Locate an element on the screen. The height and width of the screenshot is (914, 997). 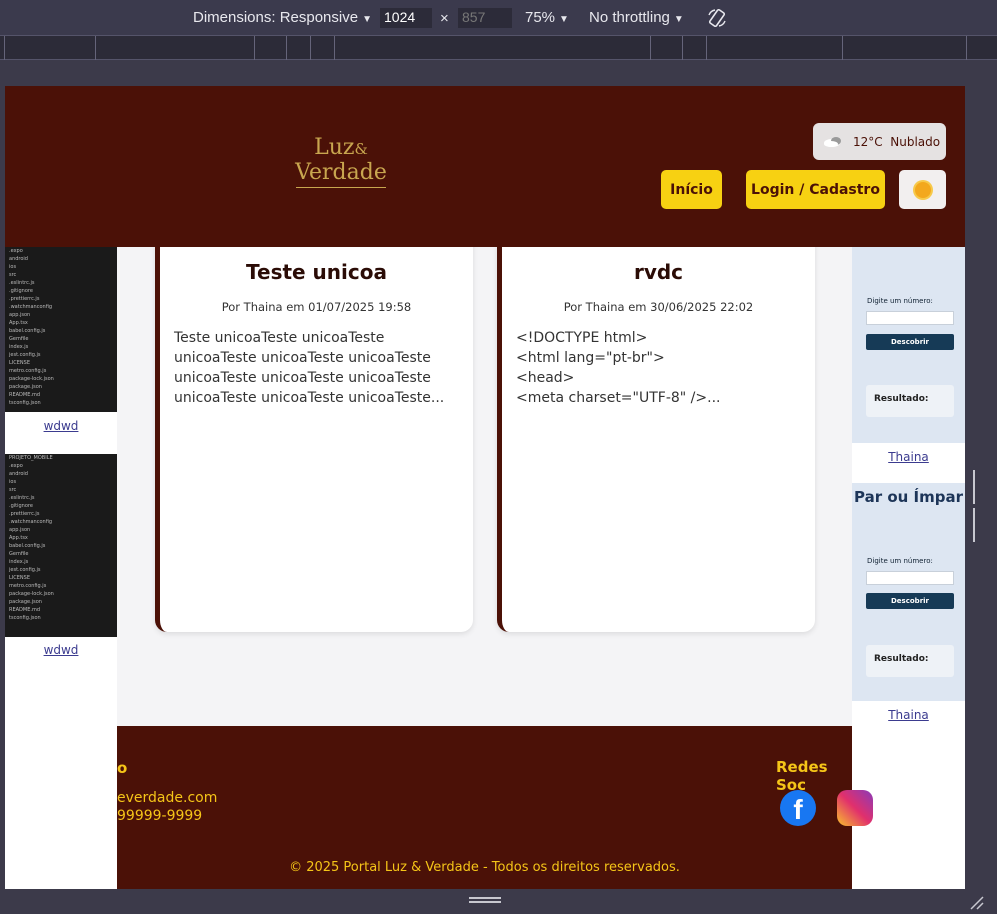
dimensions-label: Dimensions: Responsive is located at coordinates (276, 17).